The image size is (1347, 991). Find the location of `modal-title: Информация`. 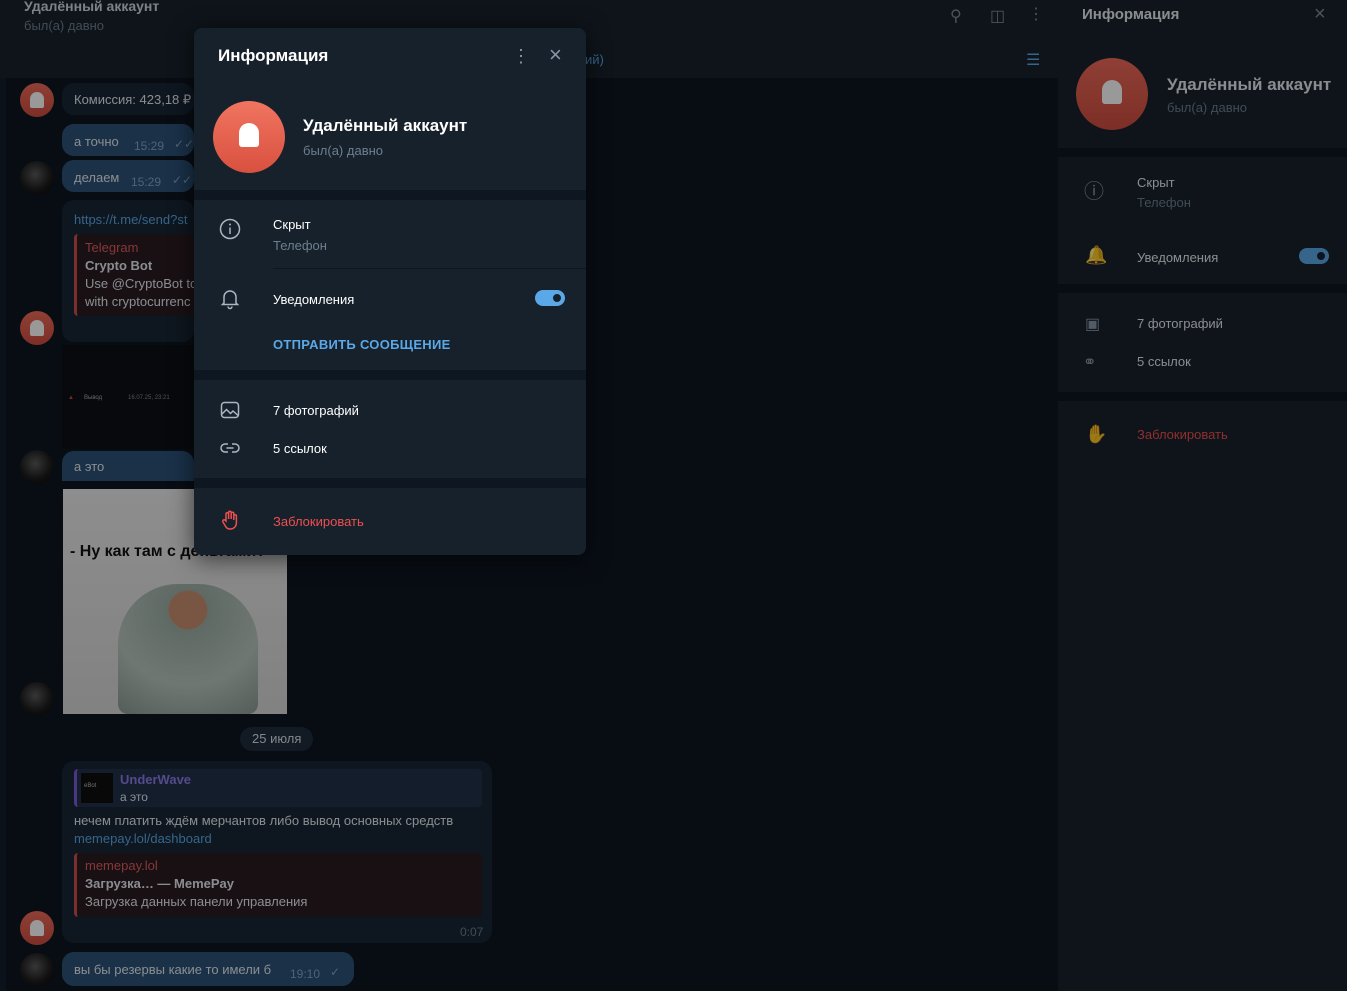

modal-title: Информация is located at coordinates (273, 55).